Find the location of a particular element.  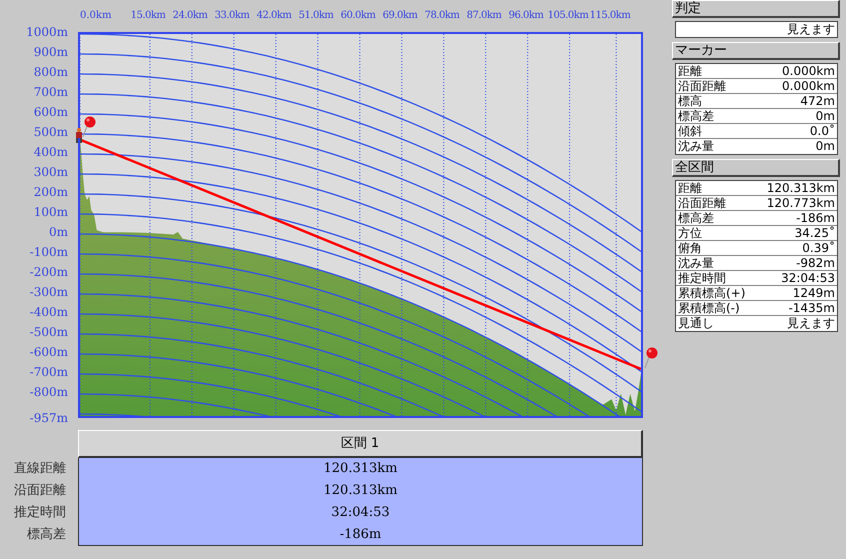

x-axis-label: 87.0km is located at coordinates (484, 15).